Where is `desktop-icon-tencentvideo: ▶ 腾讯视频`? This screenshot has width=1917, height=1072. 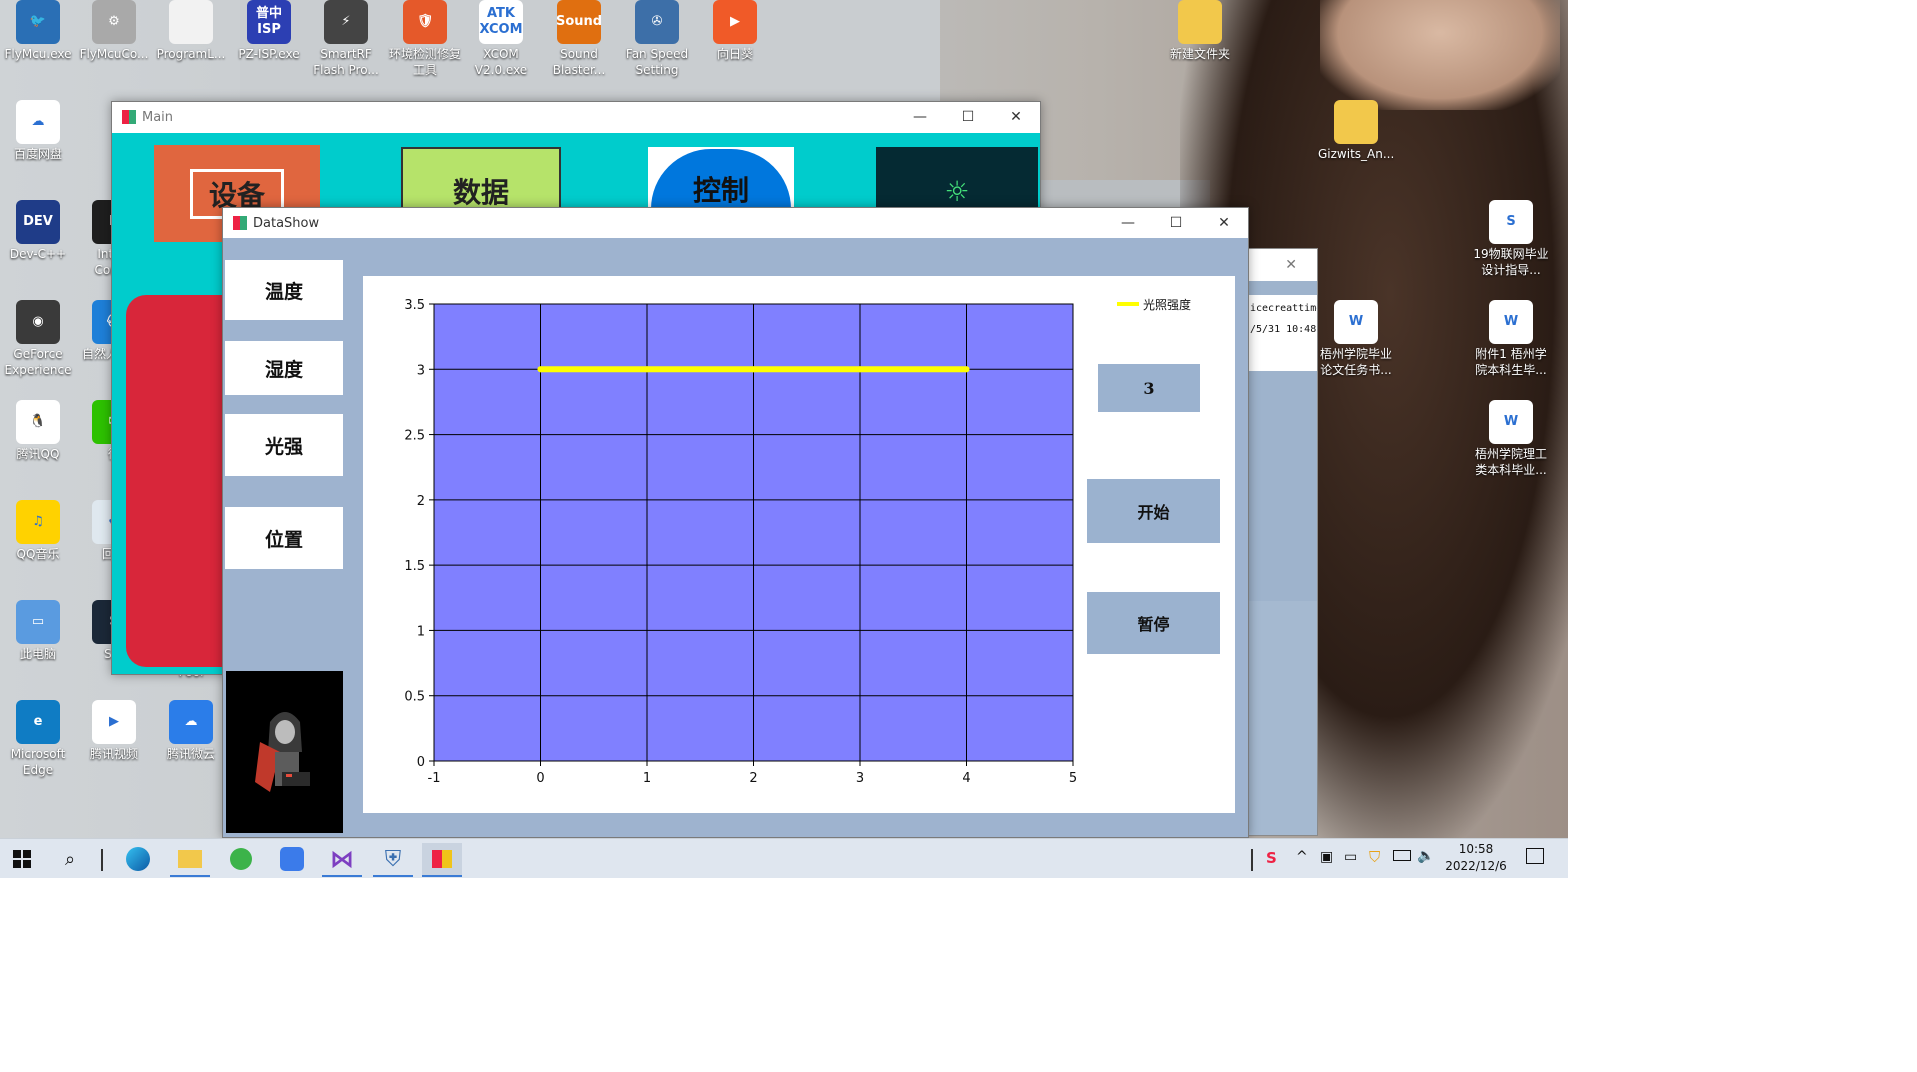
desktop-icon-tencentvideo: ▶ 腾讯视频 is located at coordinates (114, 731).